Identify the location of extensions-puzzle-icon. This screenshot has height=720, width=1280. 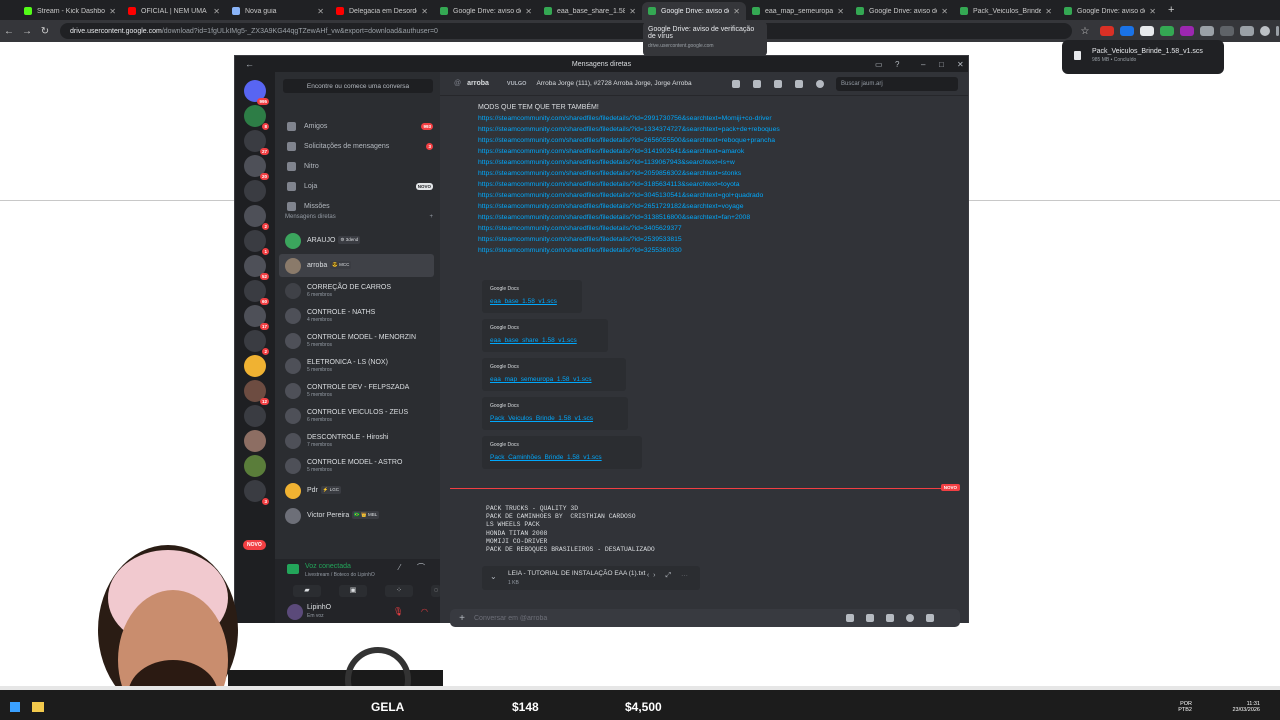
(1207, 31).